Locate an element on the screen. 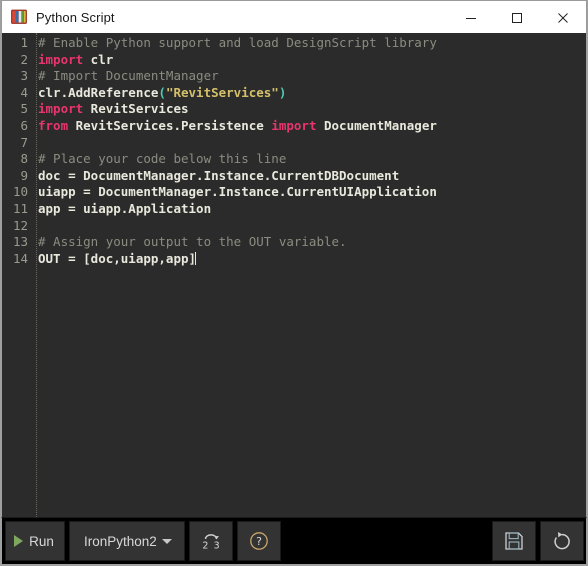 Image resolution: width=588 pixels, height=566 pixels. code-line: 8 # Place your code below this line is located at coordinates (294, 159).